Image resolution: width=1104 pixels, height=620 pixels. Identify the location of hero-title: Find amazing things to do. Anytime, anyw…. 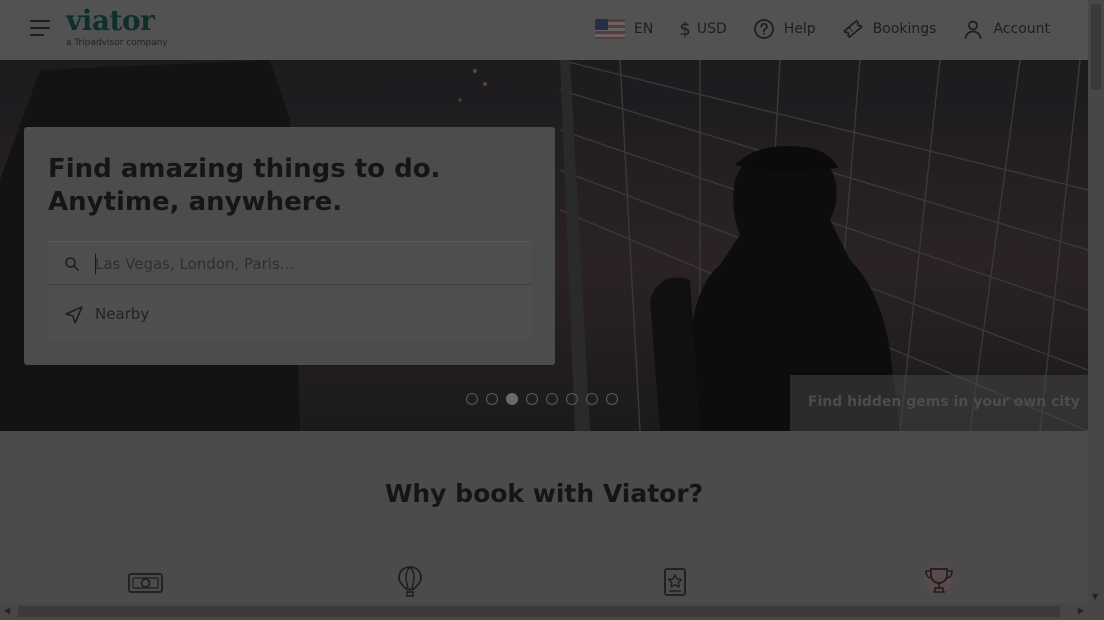
(288, 186).